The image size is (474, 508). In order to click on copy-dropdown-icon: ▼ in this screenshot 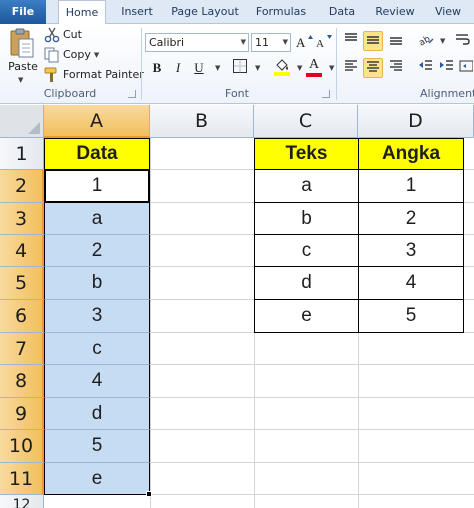, I will do `click(96, 55)`.